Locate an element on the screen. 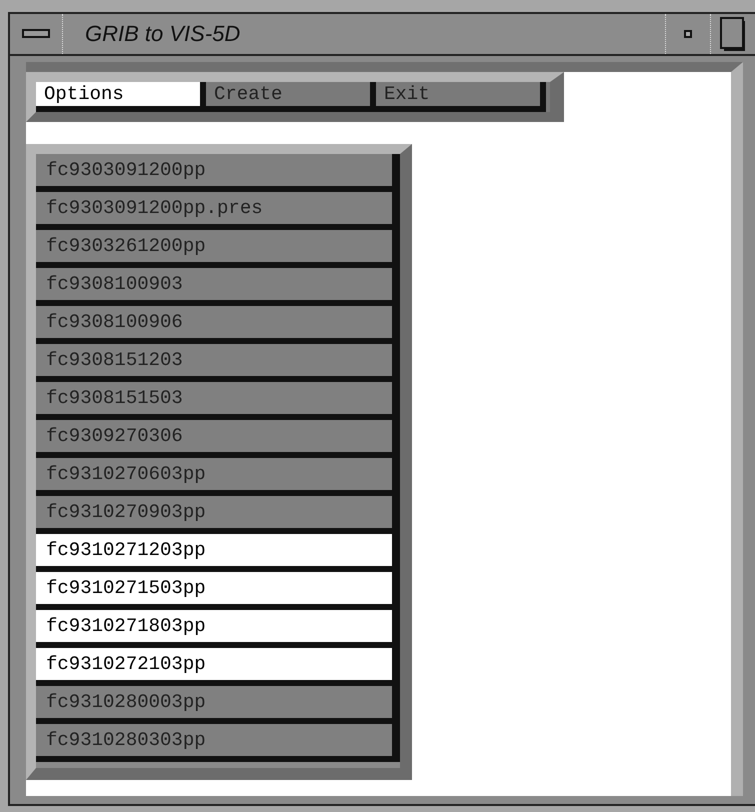  file-item: fc9310270903pp is located at coordinates (218, 515).